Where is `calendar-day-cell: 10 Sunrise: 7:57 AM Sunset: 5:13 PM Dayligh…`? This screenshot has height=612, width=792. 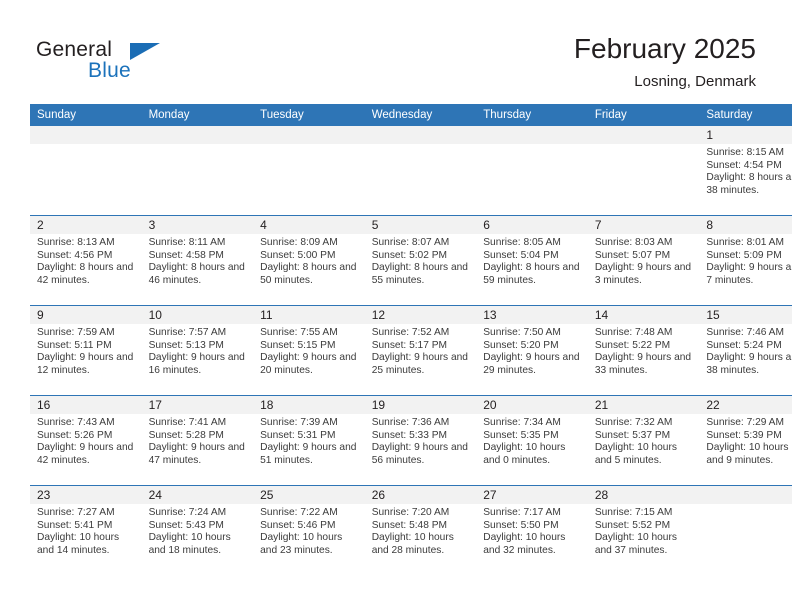 calendar-day-cell: 10 Sunrise: 7:57 AM Sunset: 5:13 PM Dayligh… is located at coordinates (197, 350).